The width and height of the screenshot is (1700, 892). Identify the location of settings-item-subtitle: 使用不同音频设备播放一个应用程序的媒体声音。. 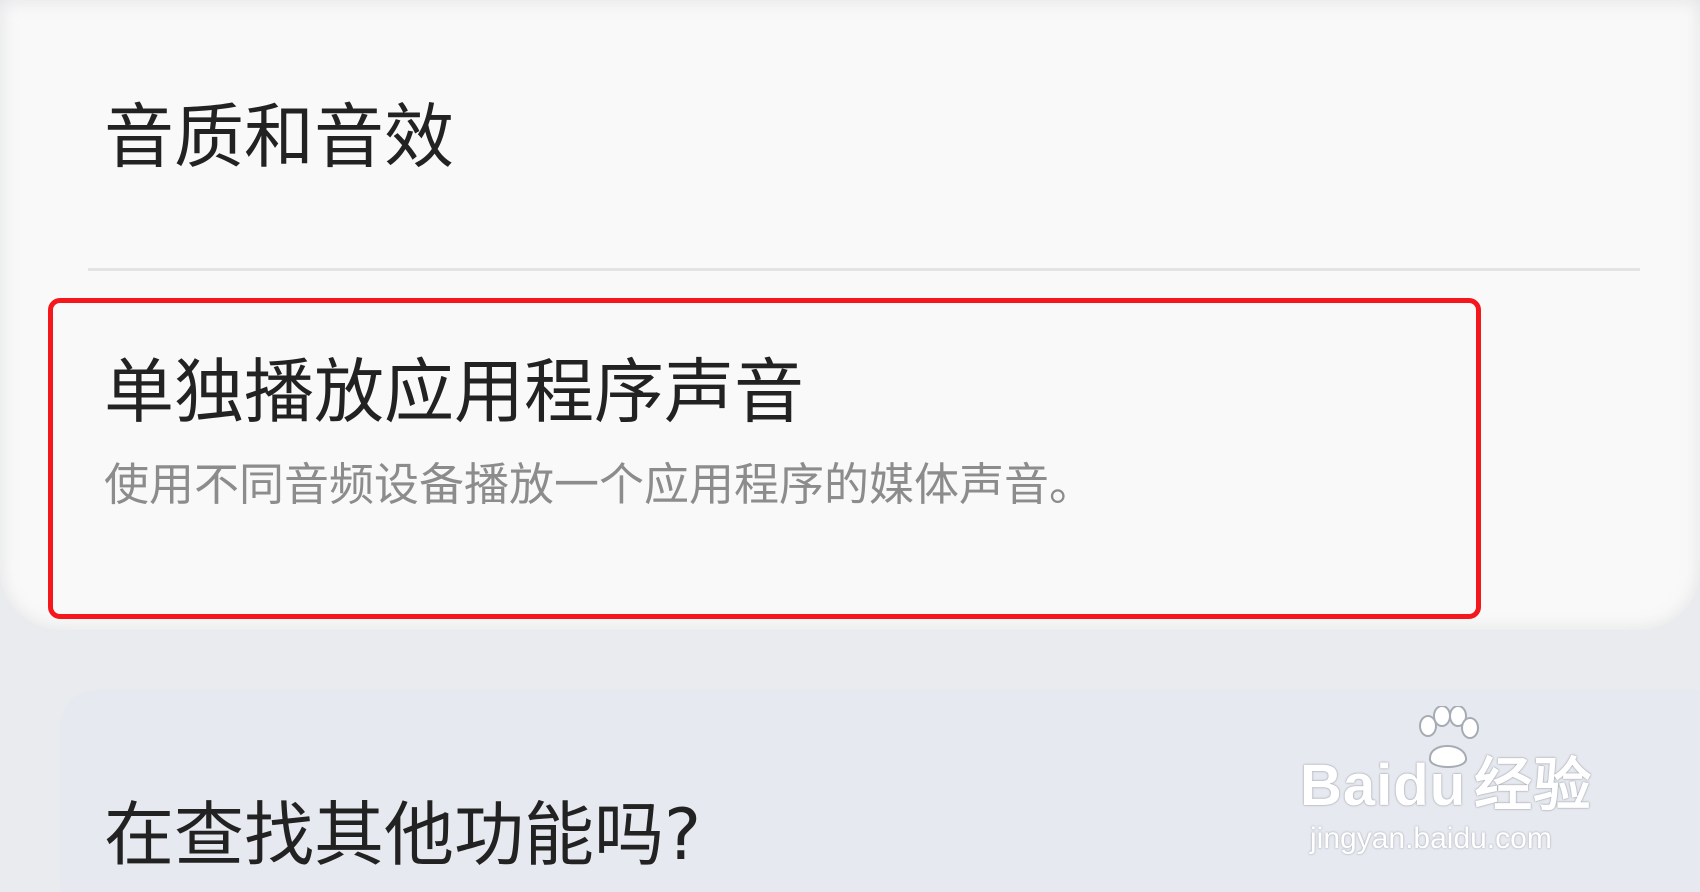
(599, 484).